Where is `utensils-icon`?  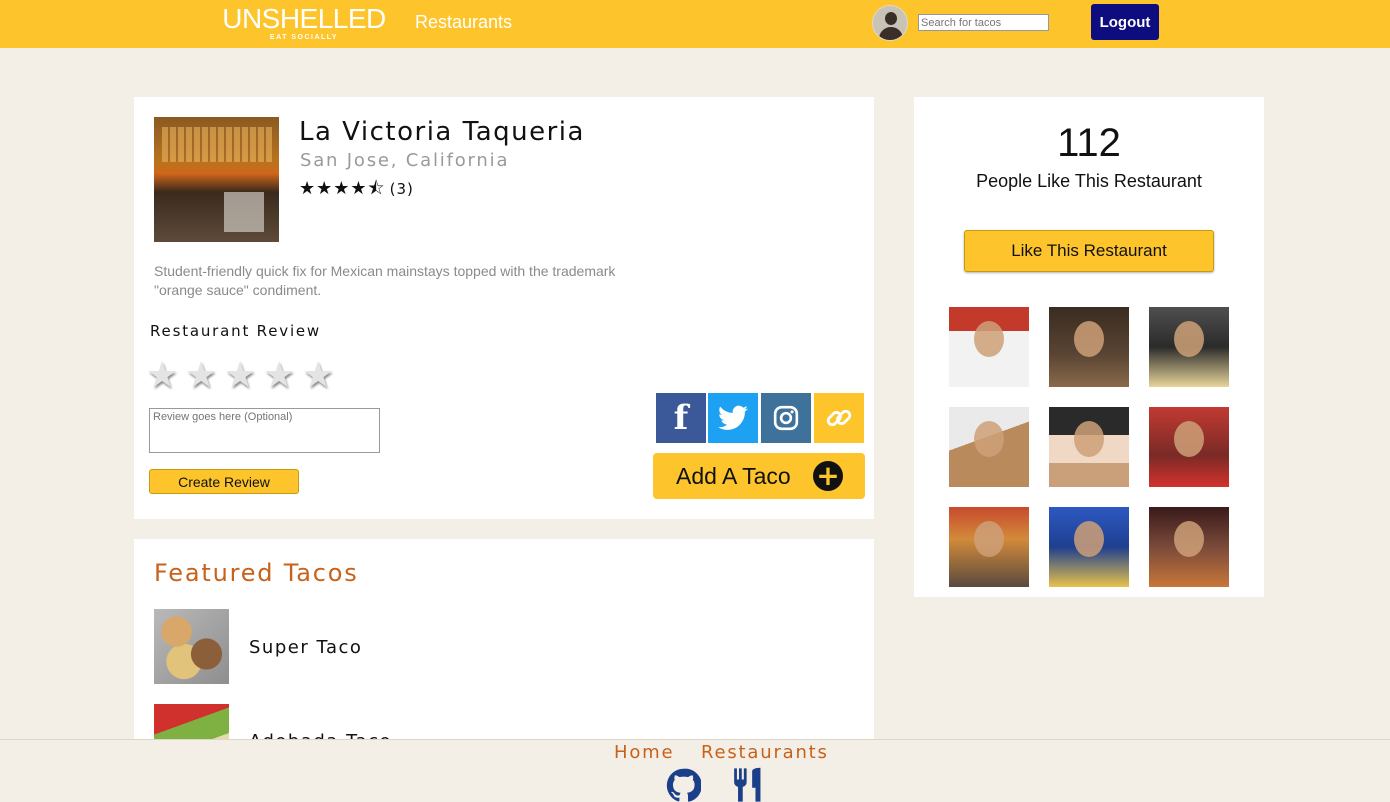
utensils-icon is located at coordinates (748, 784).